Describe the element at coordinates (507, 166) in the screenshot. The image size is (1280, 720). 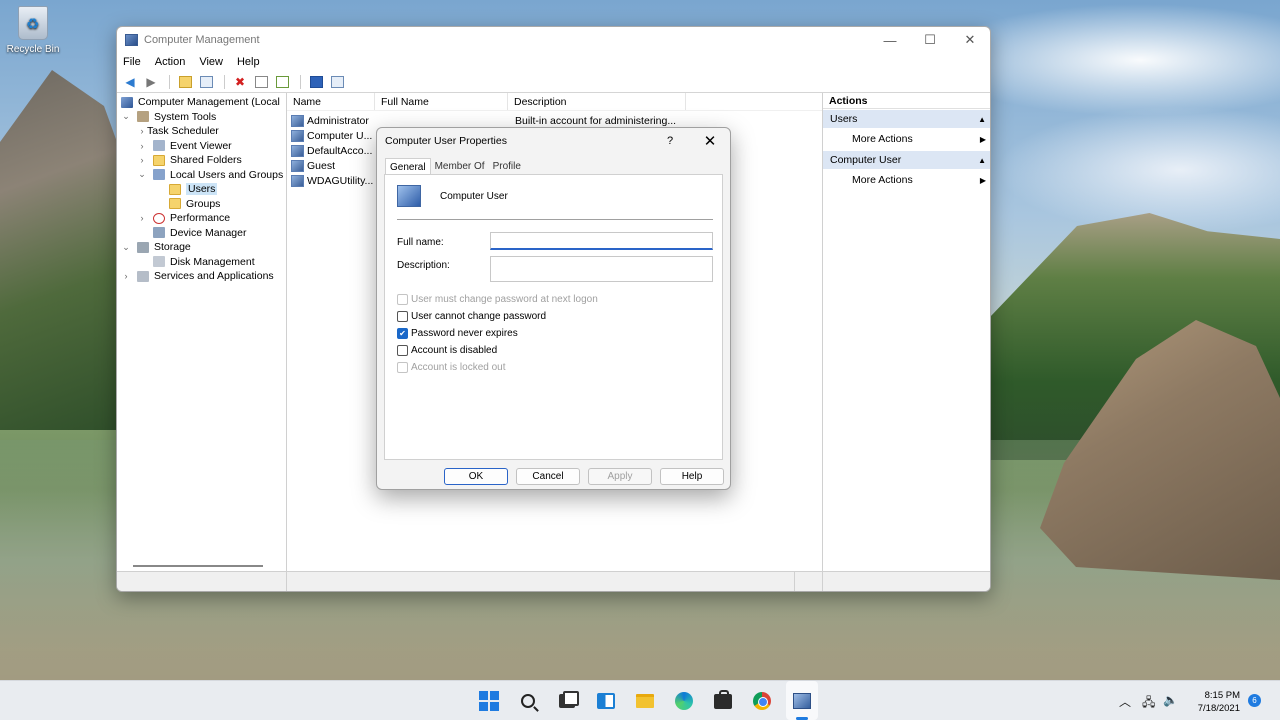
I see `tab-profile: Profile` at that location.